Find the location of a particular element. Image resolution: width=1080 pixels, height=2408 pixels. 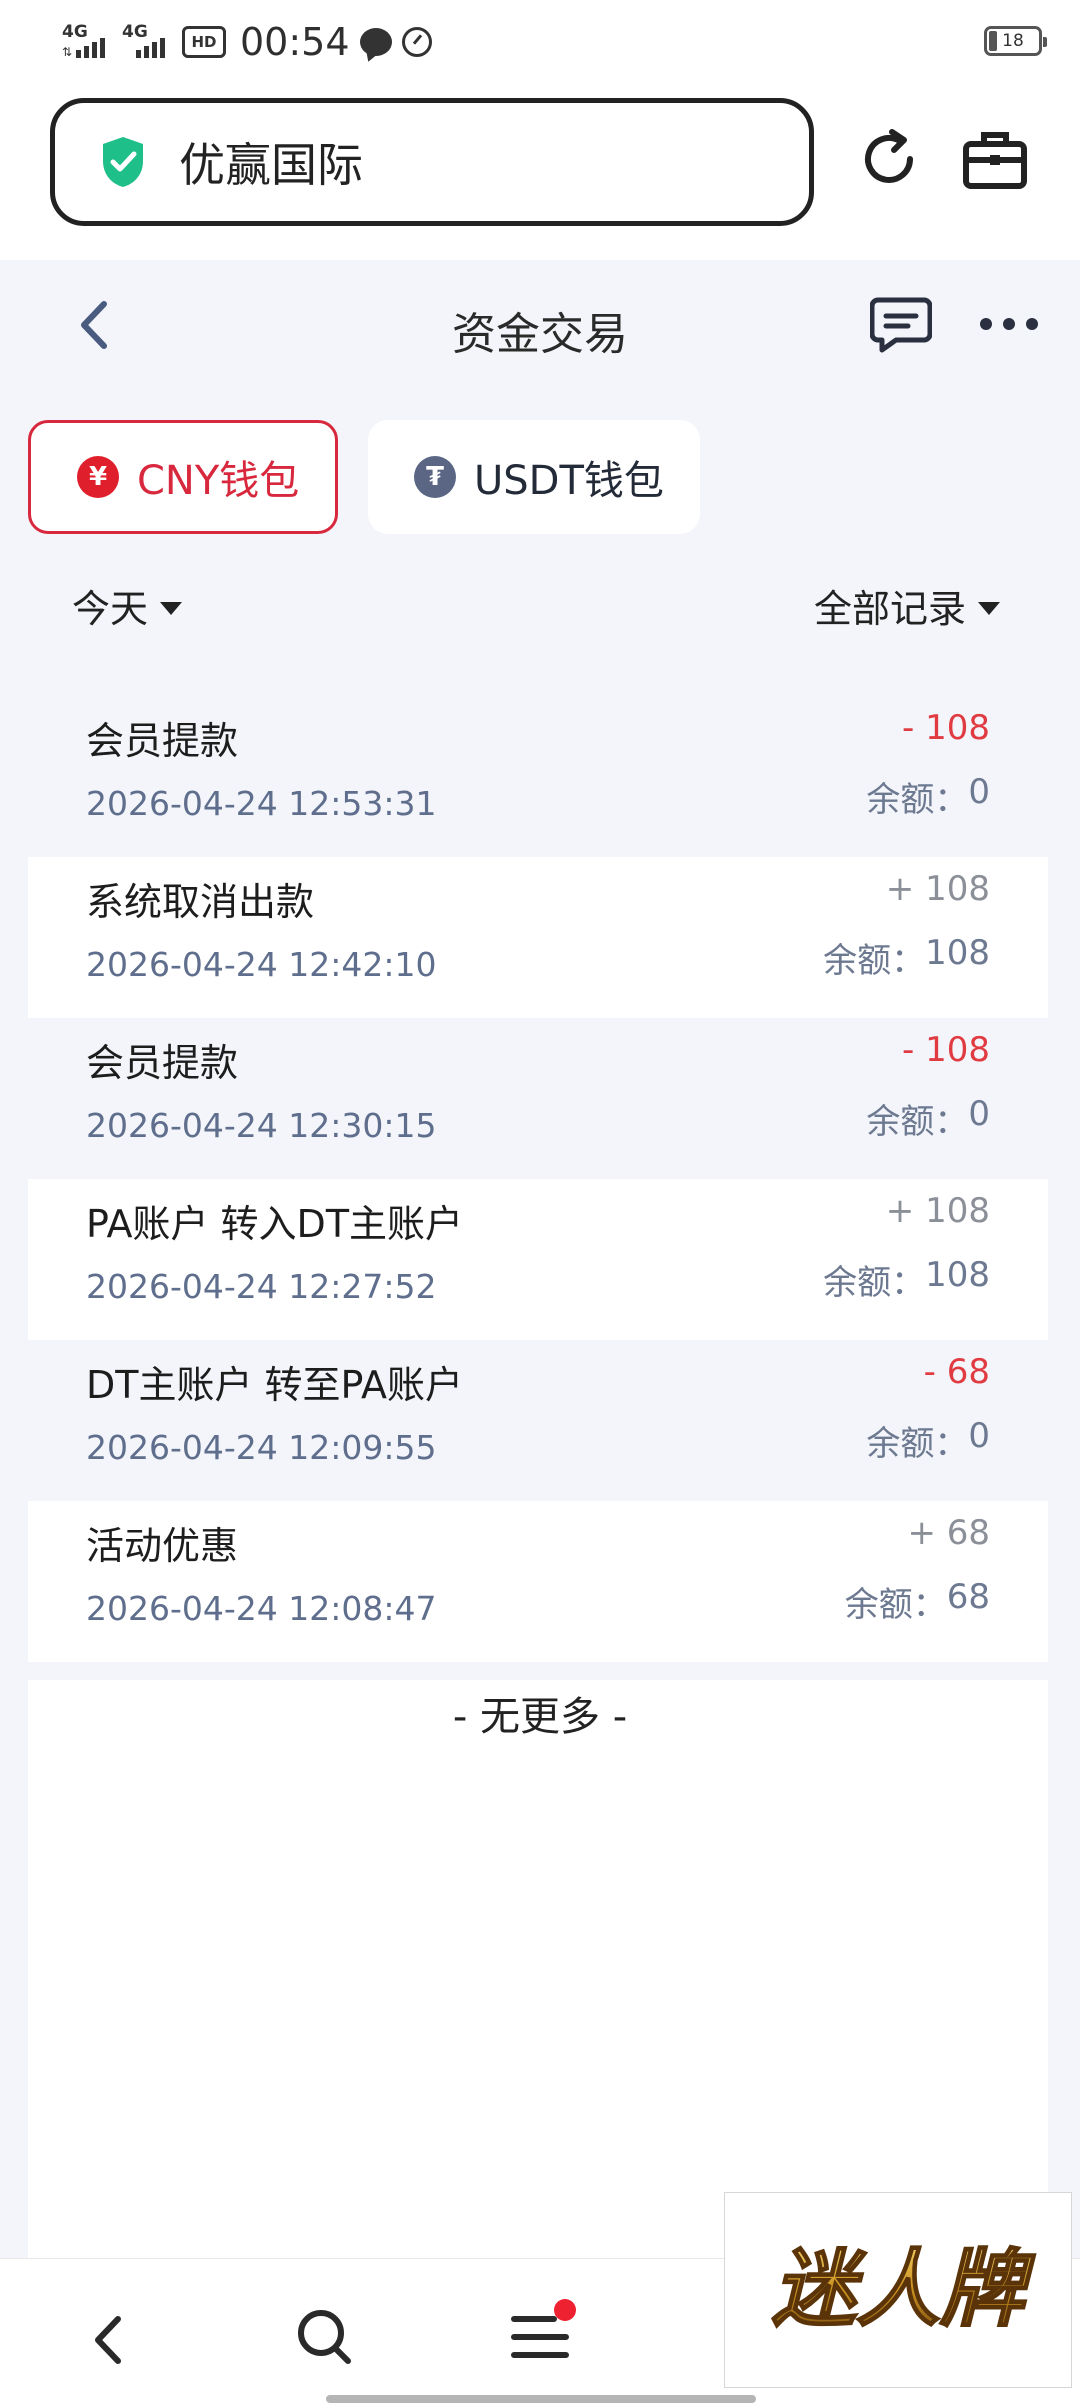

tab-cny-label: CNY钱包 is located at coordinates (218, 481).